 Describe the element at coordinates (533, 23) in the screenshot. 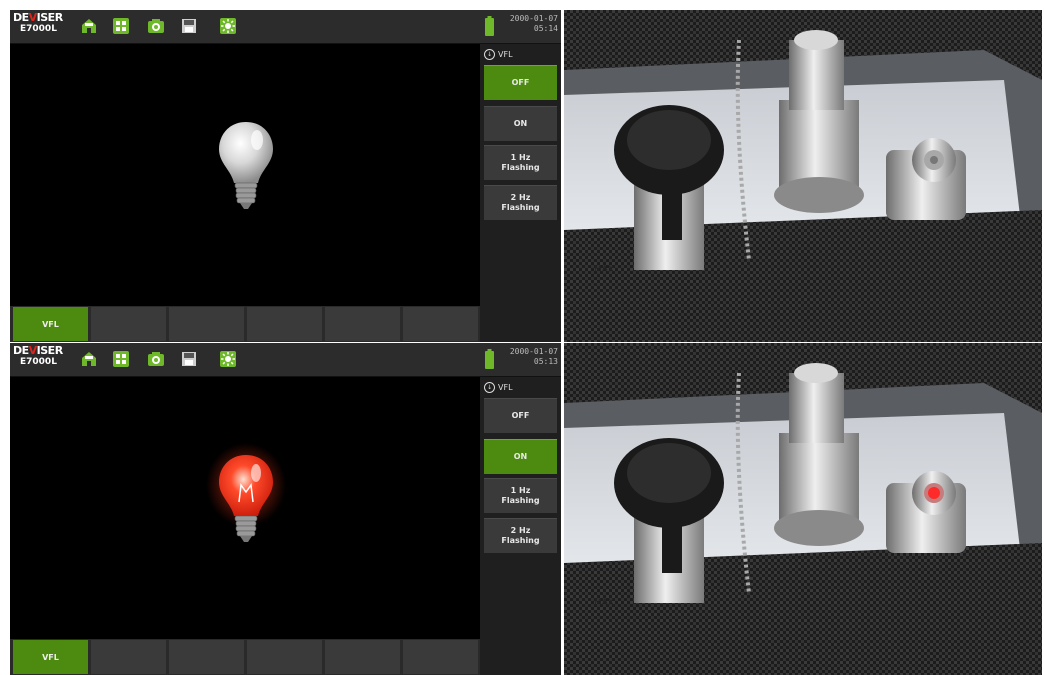

I see `datetime: 2000-01-07 05:14` at that location.